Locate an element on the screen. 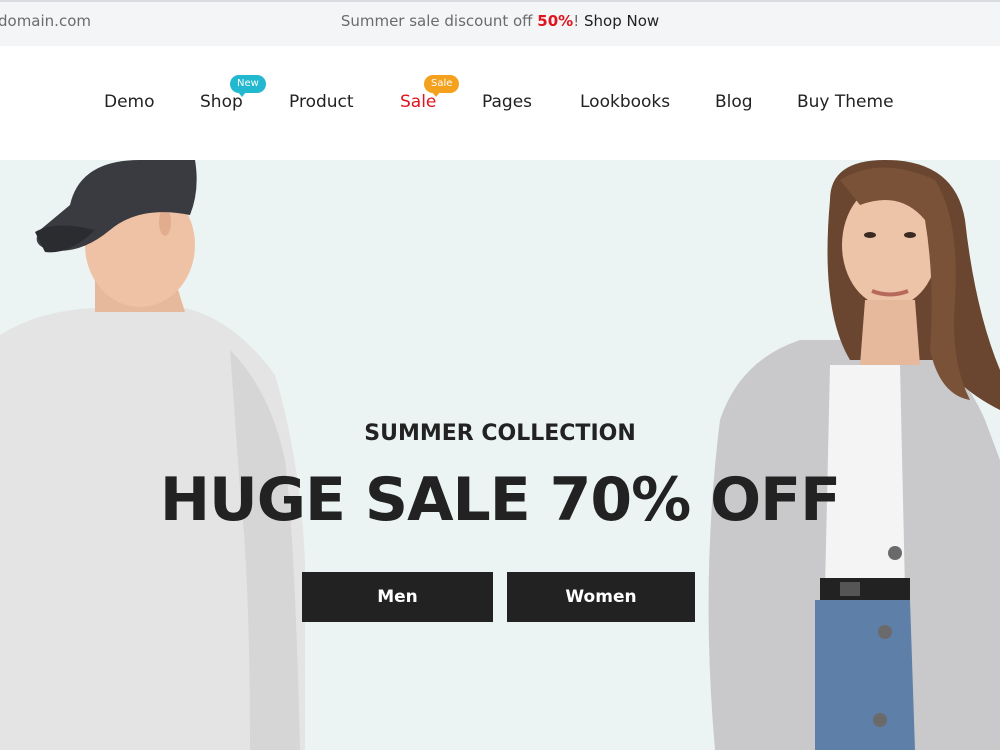  nav-item-shop: Shop New is located at coordinates (233, 93).